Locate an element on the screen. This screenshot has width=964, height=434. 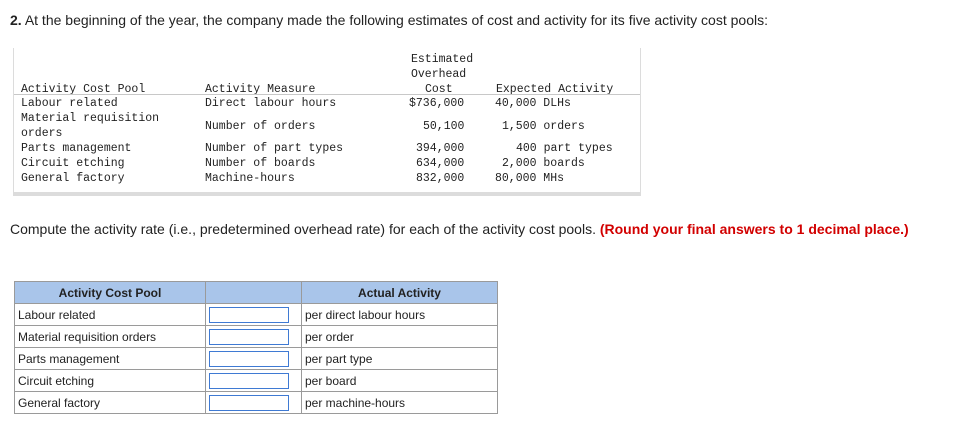
answer-header-blank is located at coordinates (253, 292).